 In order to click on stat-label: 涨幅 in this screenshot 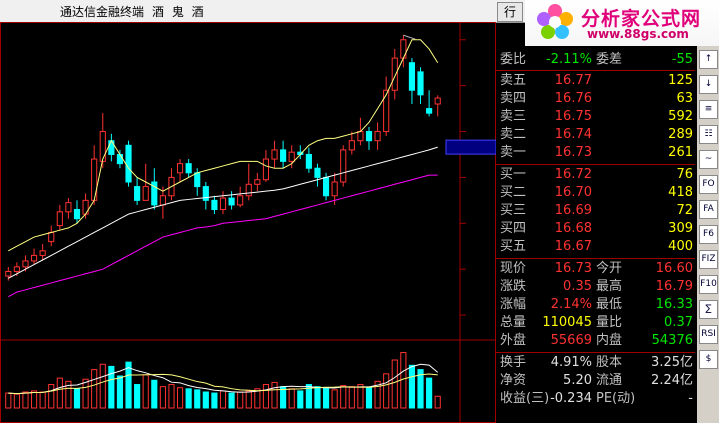, I will do `click(513, 304)`.